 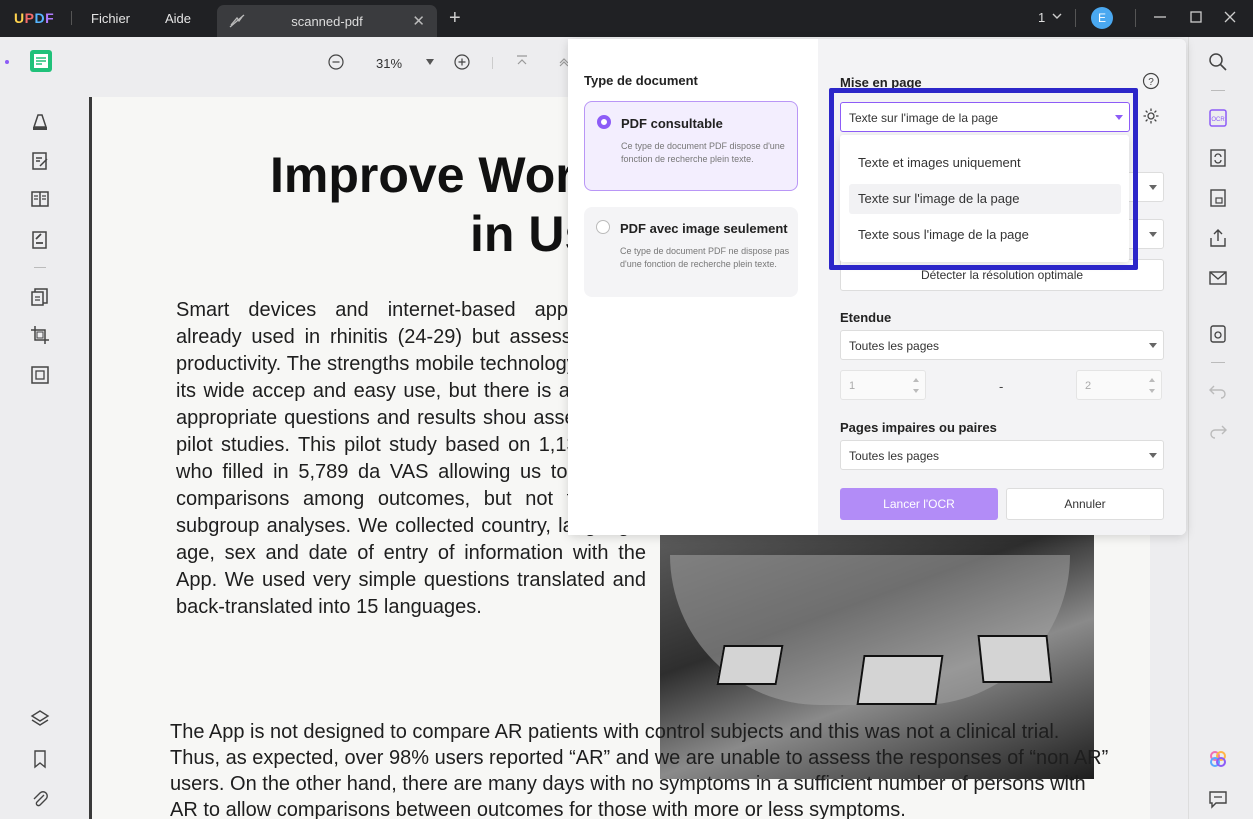 What do you see at coordinates (1002, 455) in the screenshot?
I see `parity-select: Toutes les pages` at bounding box center [1002, 455].